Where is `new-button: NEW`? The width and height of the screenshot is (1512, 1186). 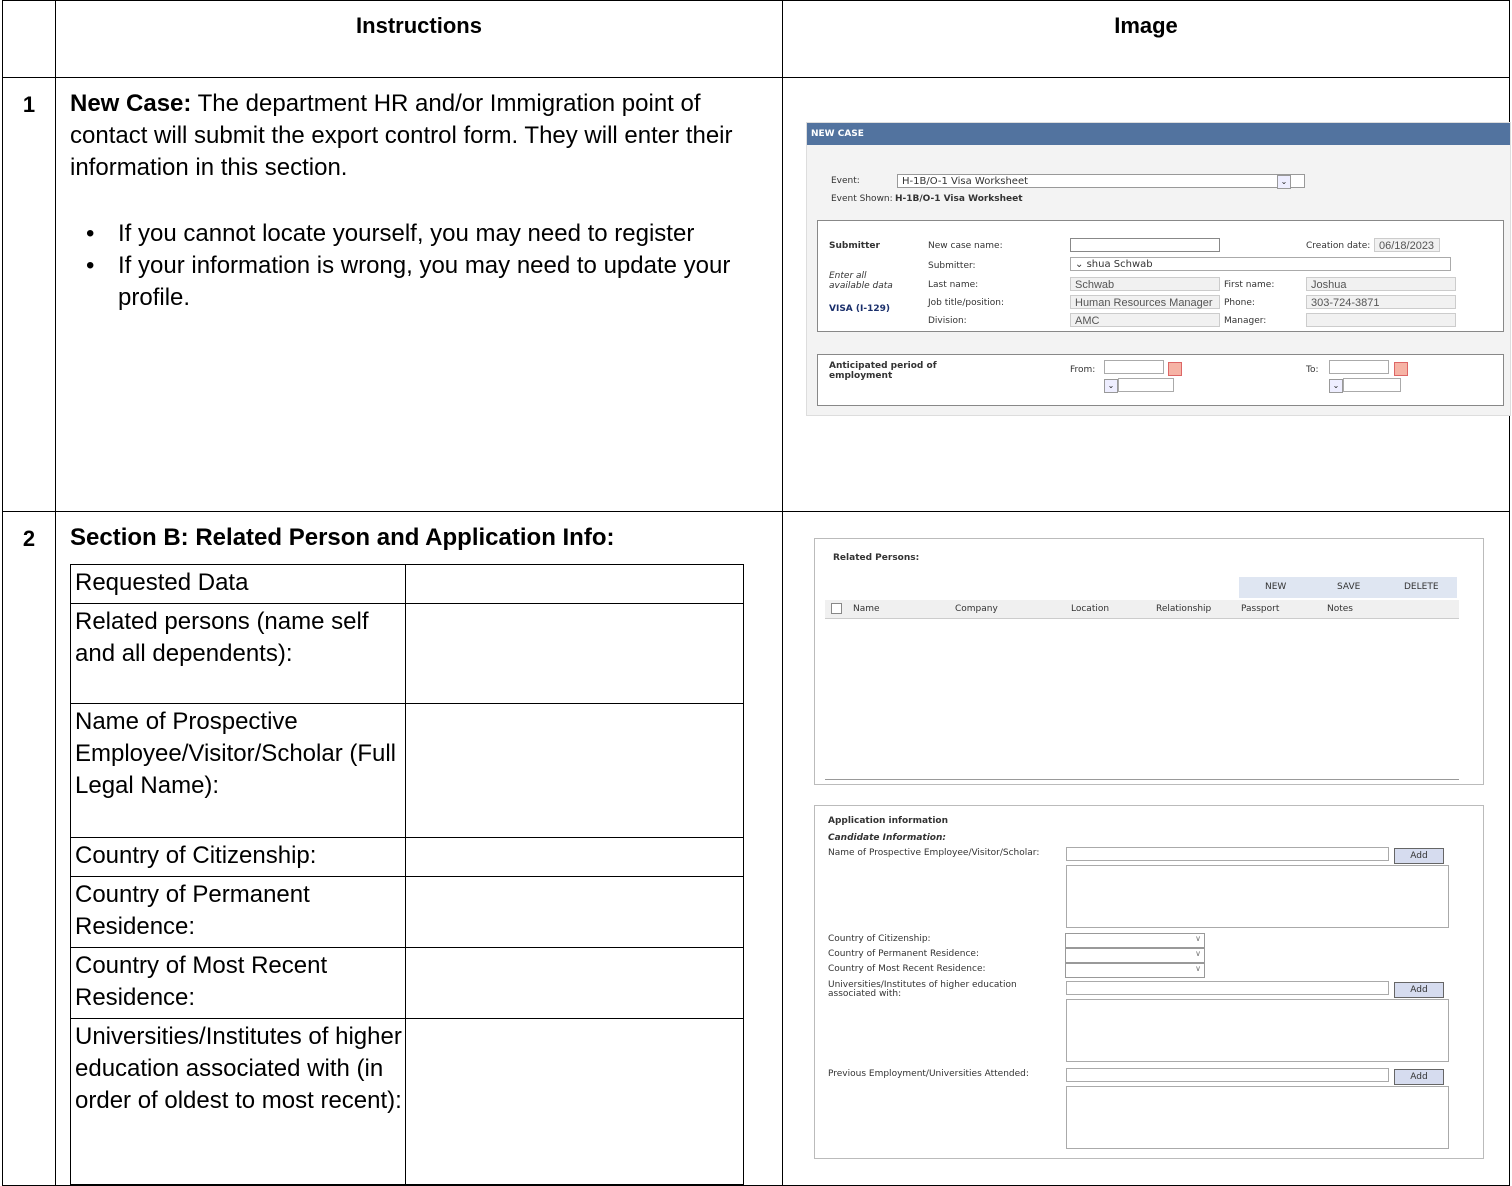
new-button: NEW is located at coordinates (1275, 587).